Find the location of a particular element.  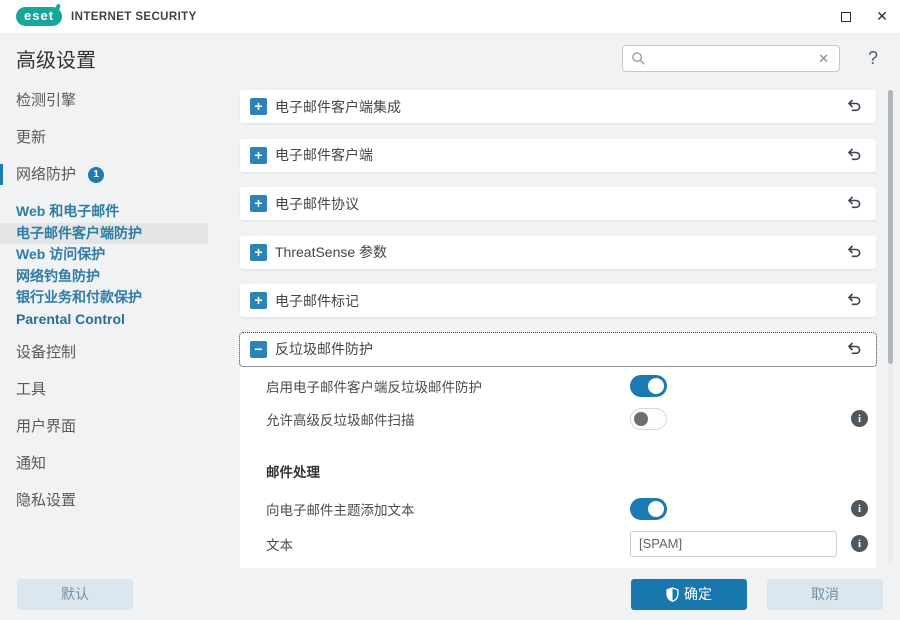

search-clear-icon: ✕ is located at coordinates (823, 59).